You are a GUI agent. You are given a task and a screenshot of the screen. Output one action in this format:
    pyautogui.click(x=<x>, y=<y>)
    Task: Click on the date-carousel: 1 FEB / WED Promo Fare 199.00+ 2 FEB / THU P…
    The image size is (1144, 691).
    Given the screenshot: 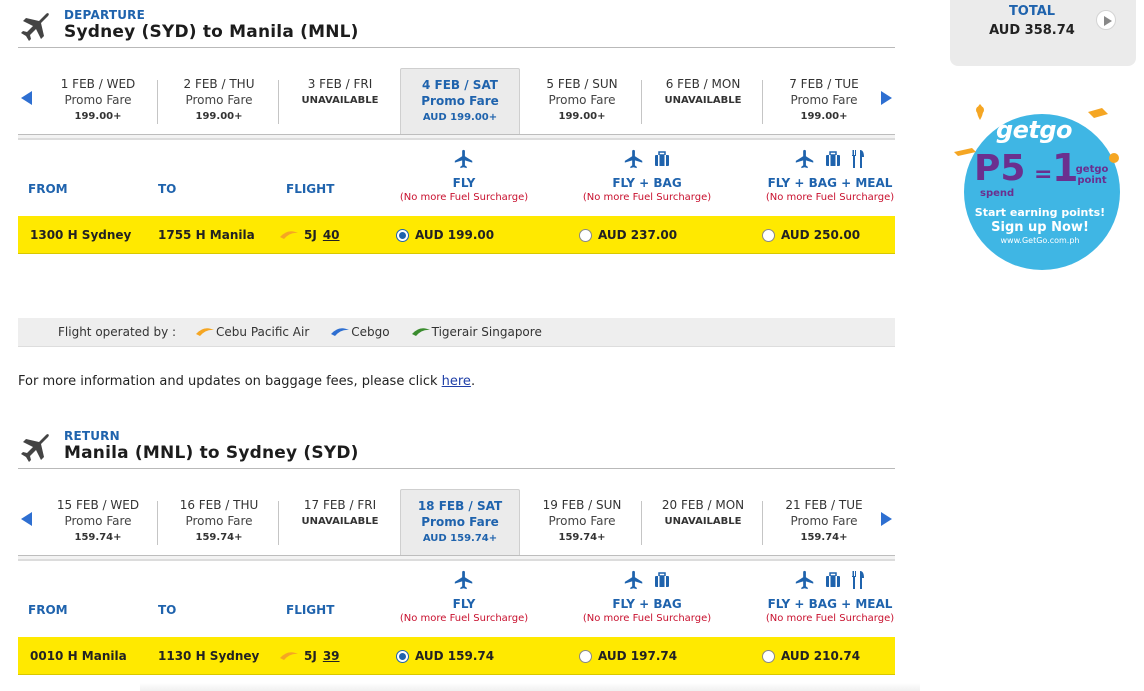 What is the action you would take?
    pyautogui.click(x=456, y=105)
    